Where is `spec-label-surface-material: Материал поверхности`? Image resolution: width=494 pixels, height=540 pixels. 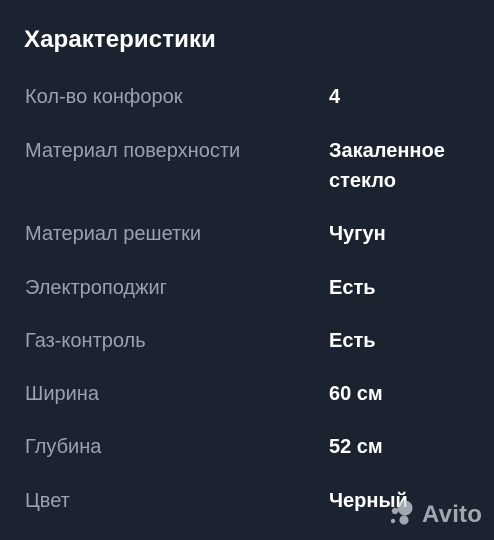
spec-label-surface-material: Материал поверхности is located at coordinates (133, 151).